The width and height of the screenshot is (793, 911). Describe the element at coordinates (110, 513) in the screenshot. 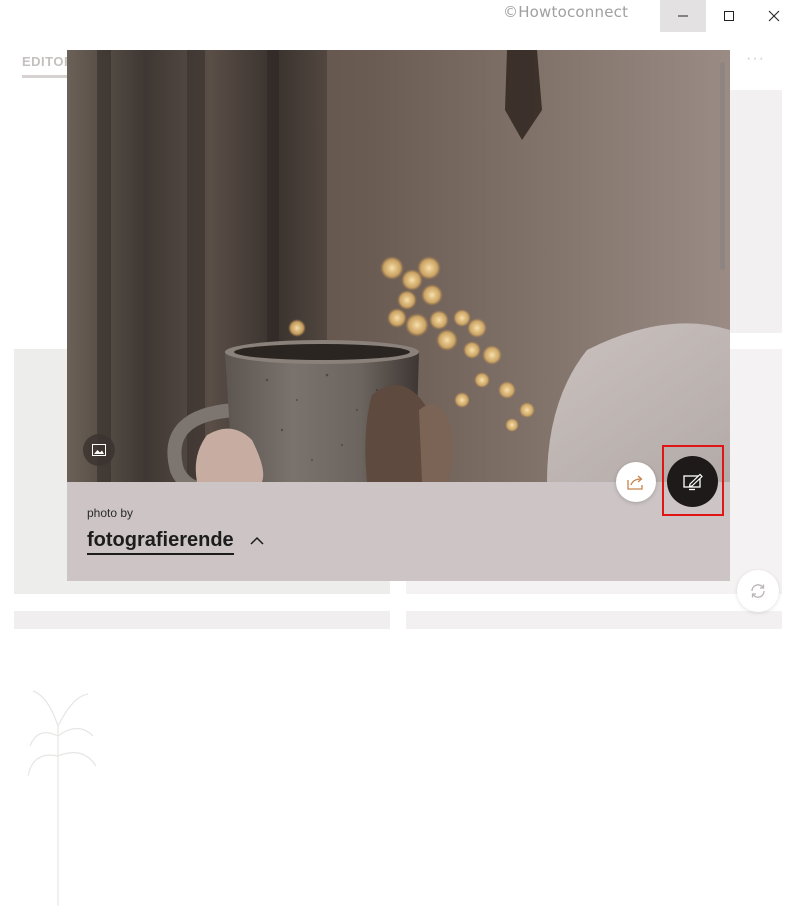

I see `photo-credit-label: photo by` at that location.